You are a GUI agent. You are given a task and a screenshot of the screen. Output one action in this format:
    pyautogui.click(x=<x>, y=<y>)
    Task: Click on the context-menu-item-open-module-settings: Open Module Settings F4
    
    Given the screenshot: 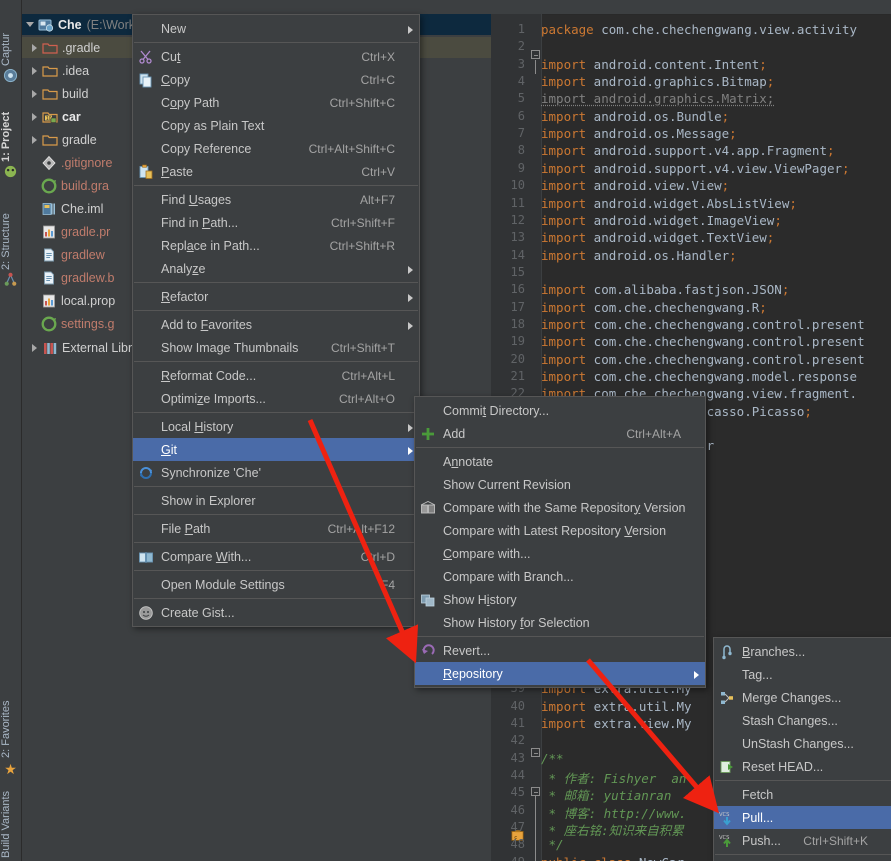 What is the action you would take?
    pyautogui.click(x=276, y=584)
    